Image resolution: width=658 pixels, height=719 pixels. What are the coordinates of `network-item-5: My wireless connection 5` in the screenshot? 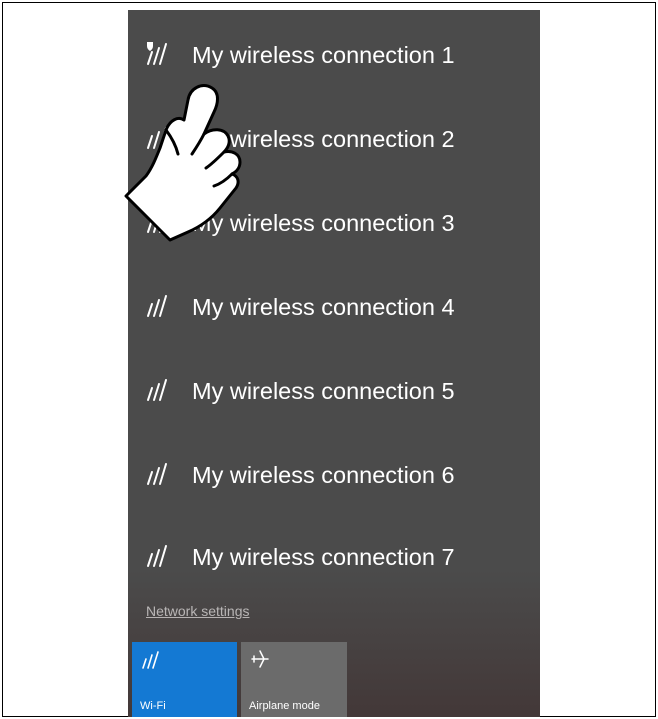 It's located at (334, 392).